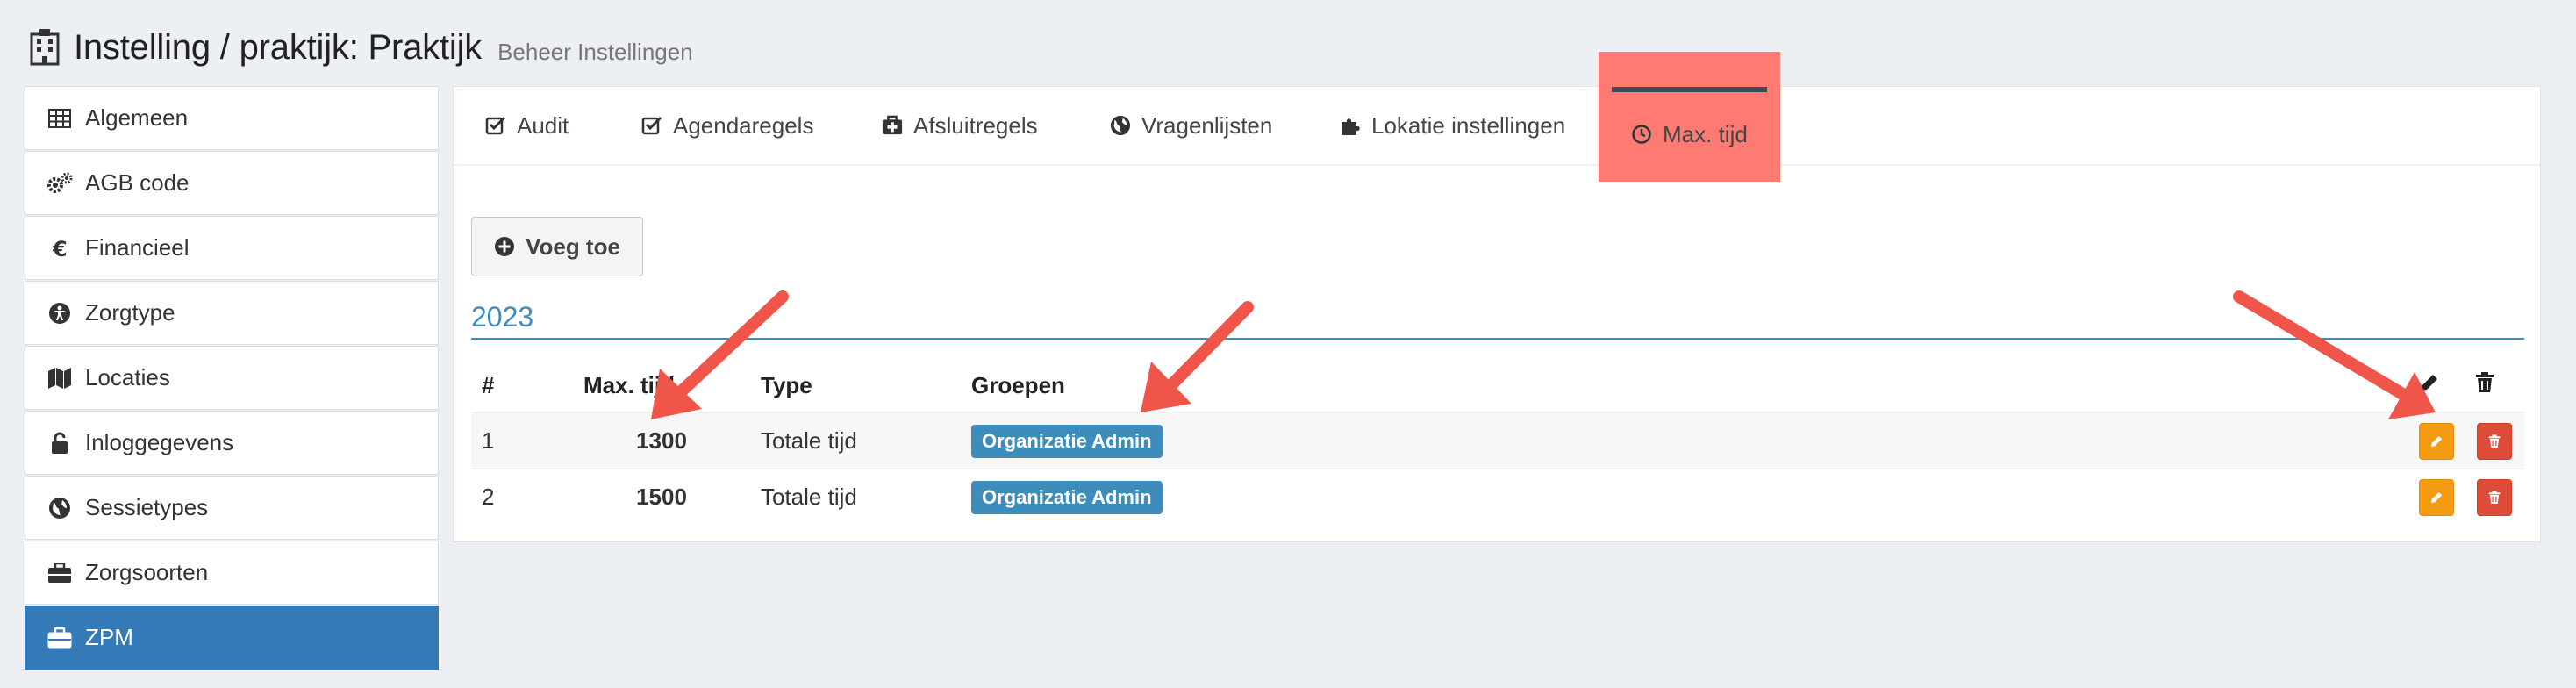  What do you see at coordinates (1641, 134) in the screenshot?
I see `clock-icon` at bounding box center [1641, 134].